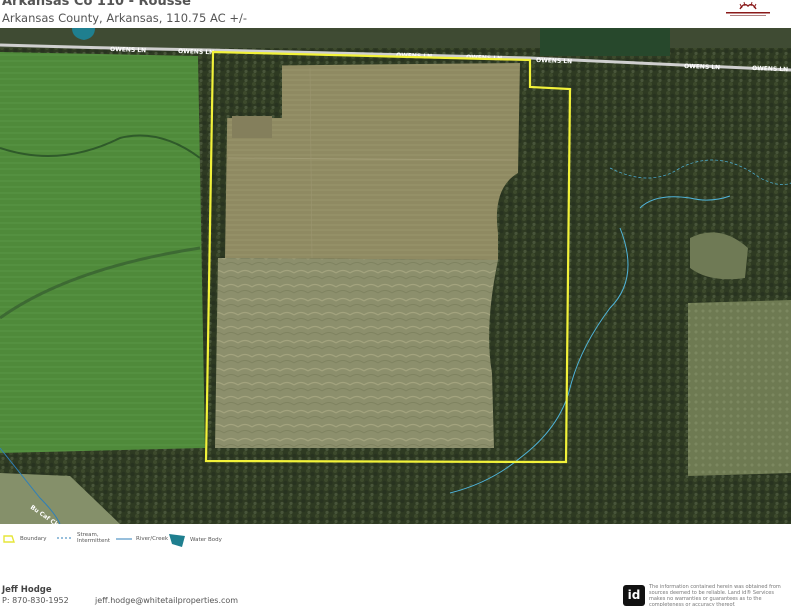 This screenshot has width=791, height=606. Describe the element at coordinates (27, 590) in the screenshot. I see `agent-name: Jeff Hodge` at that location.